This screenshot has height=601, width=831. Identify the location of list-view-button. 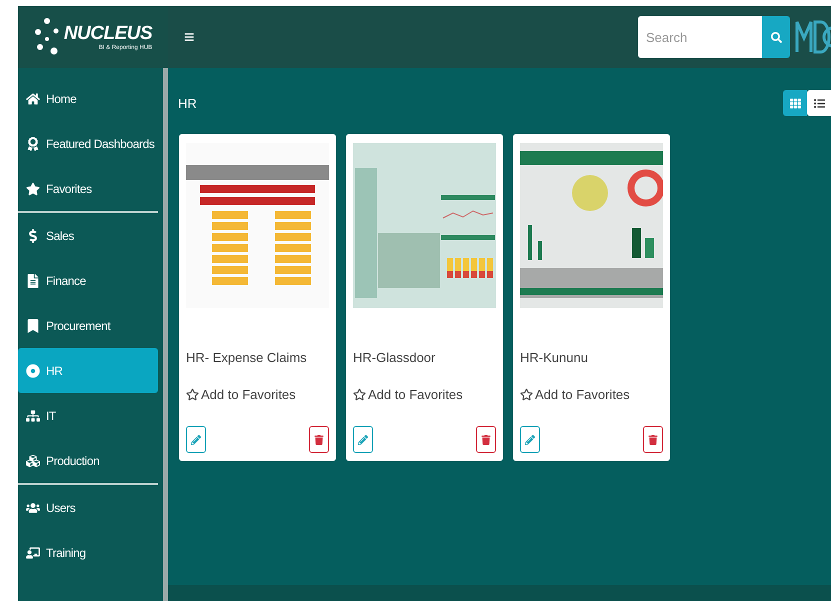
(819, 103).